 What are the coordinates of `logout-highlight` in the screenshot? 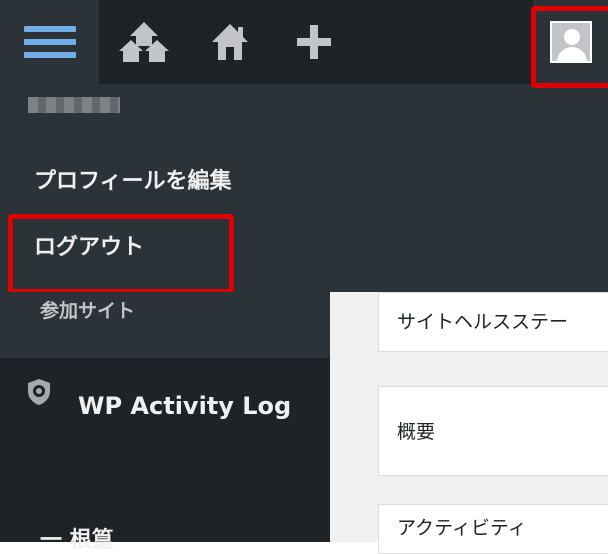 It's located at (121, 254).